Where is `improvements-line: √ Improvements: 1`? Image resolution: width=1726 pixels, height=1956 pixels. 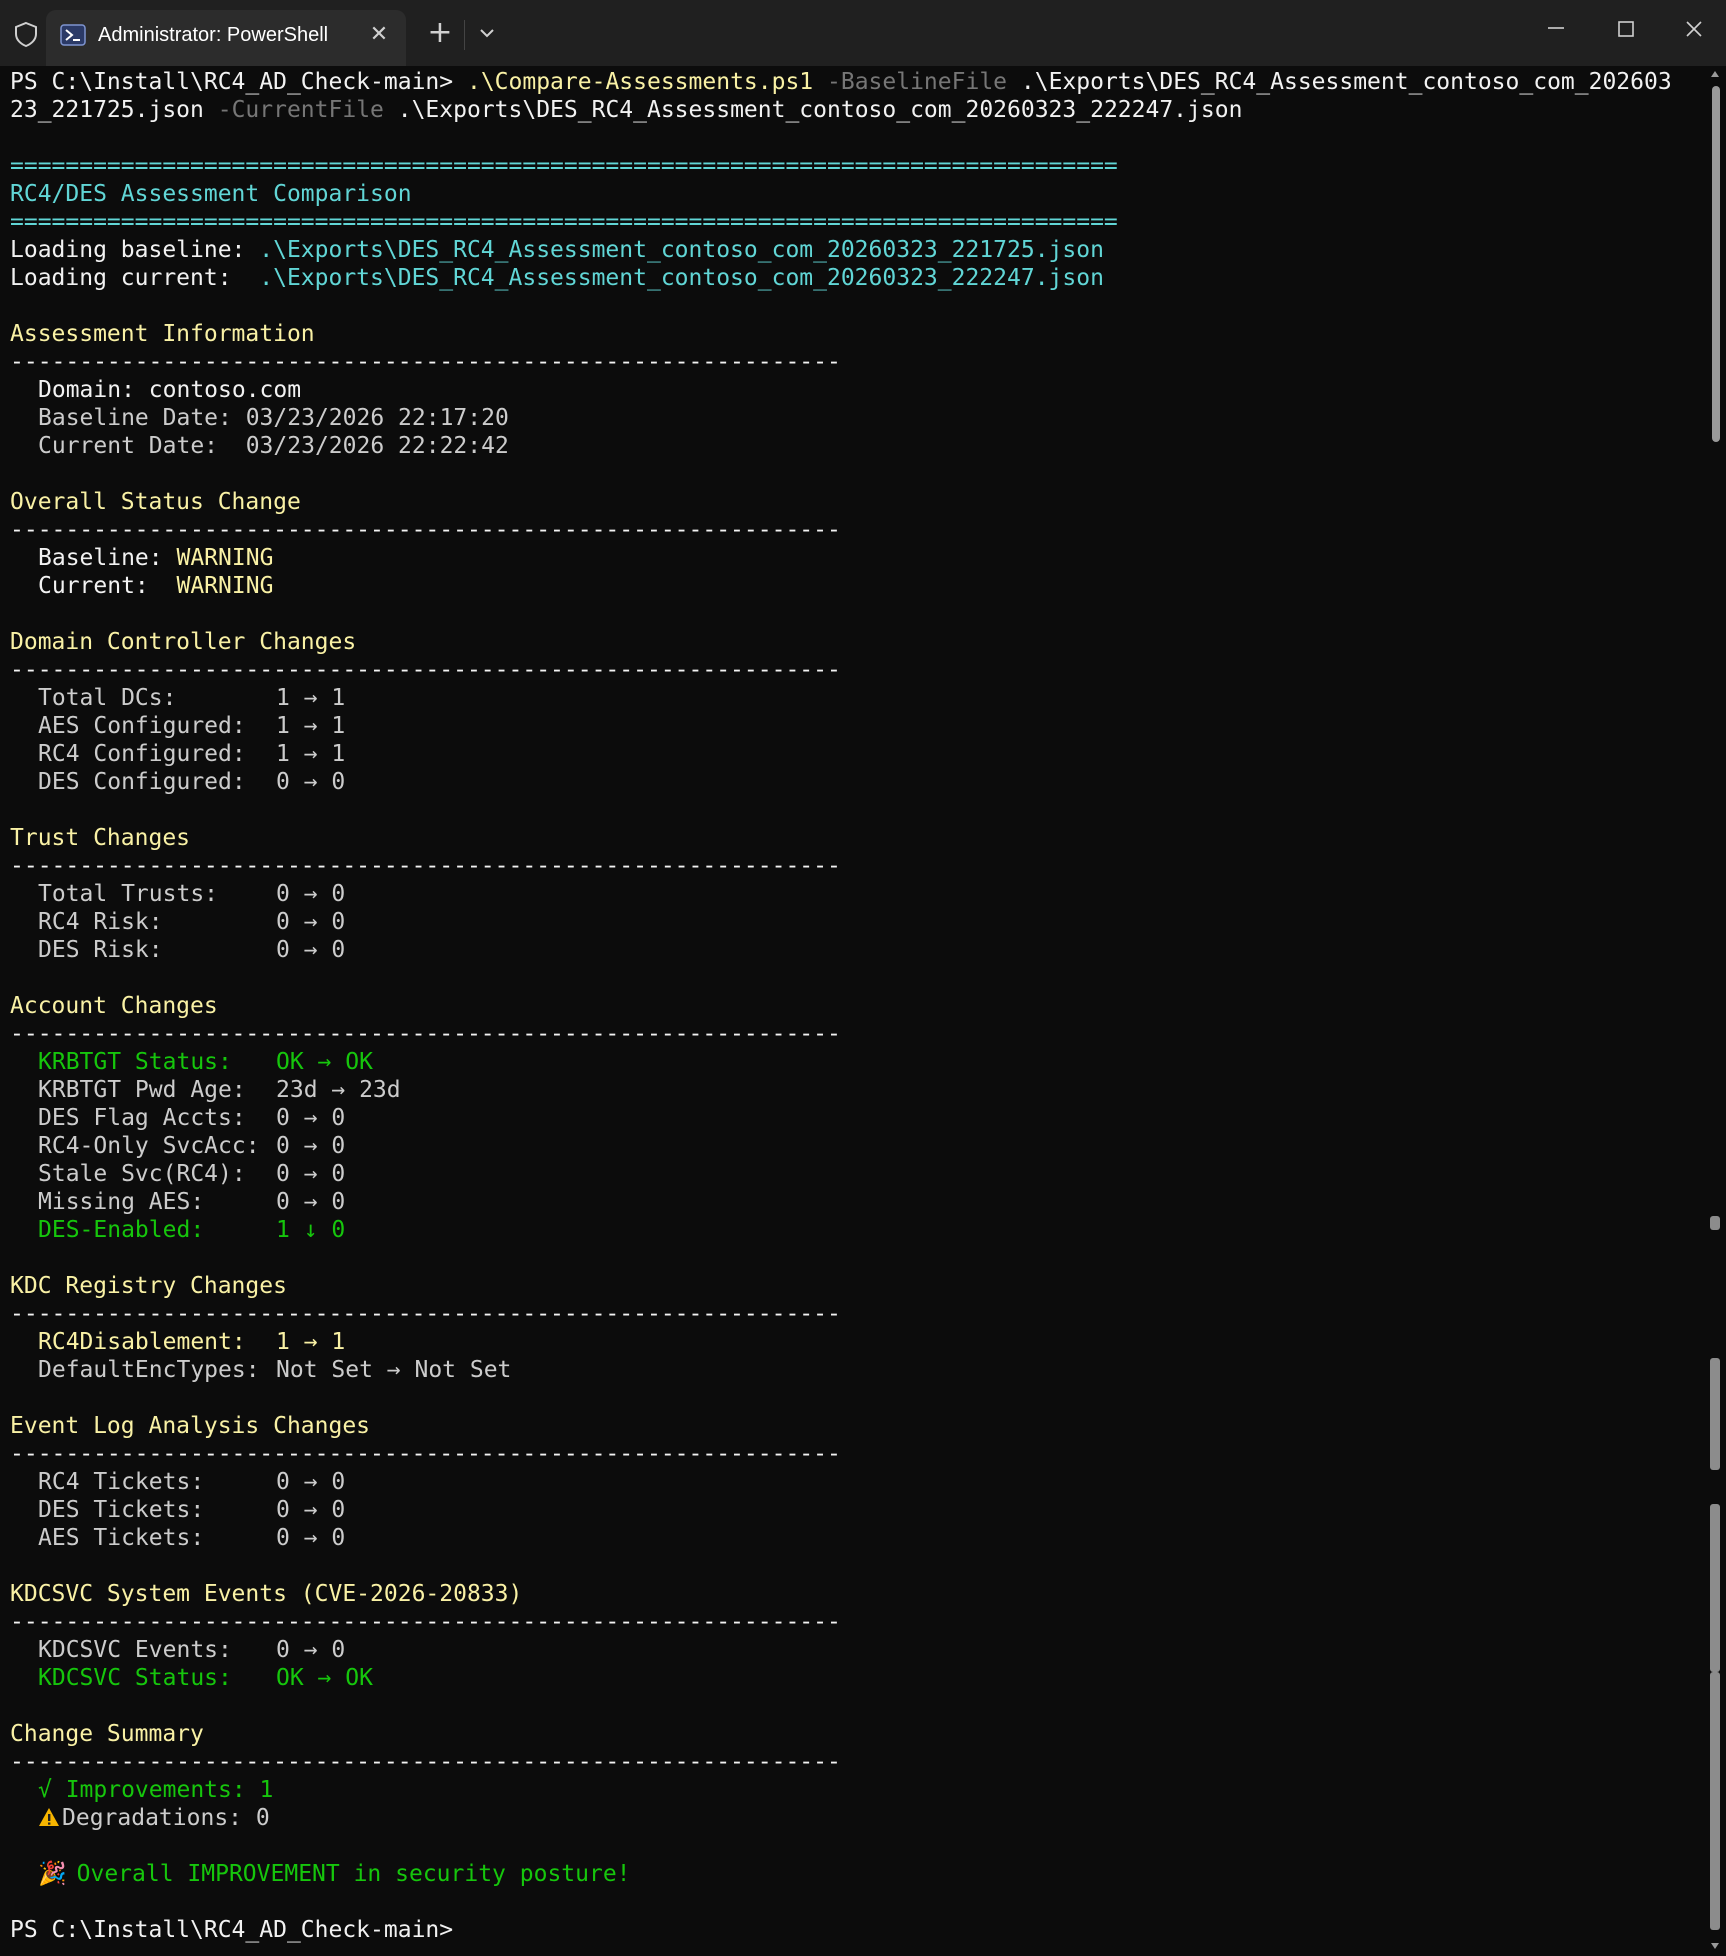 improvements-line: √ Improvements: 1 is located at coordinates (156, 1790).